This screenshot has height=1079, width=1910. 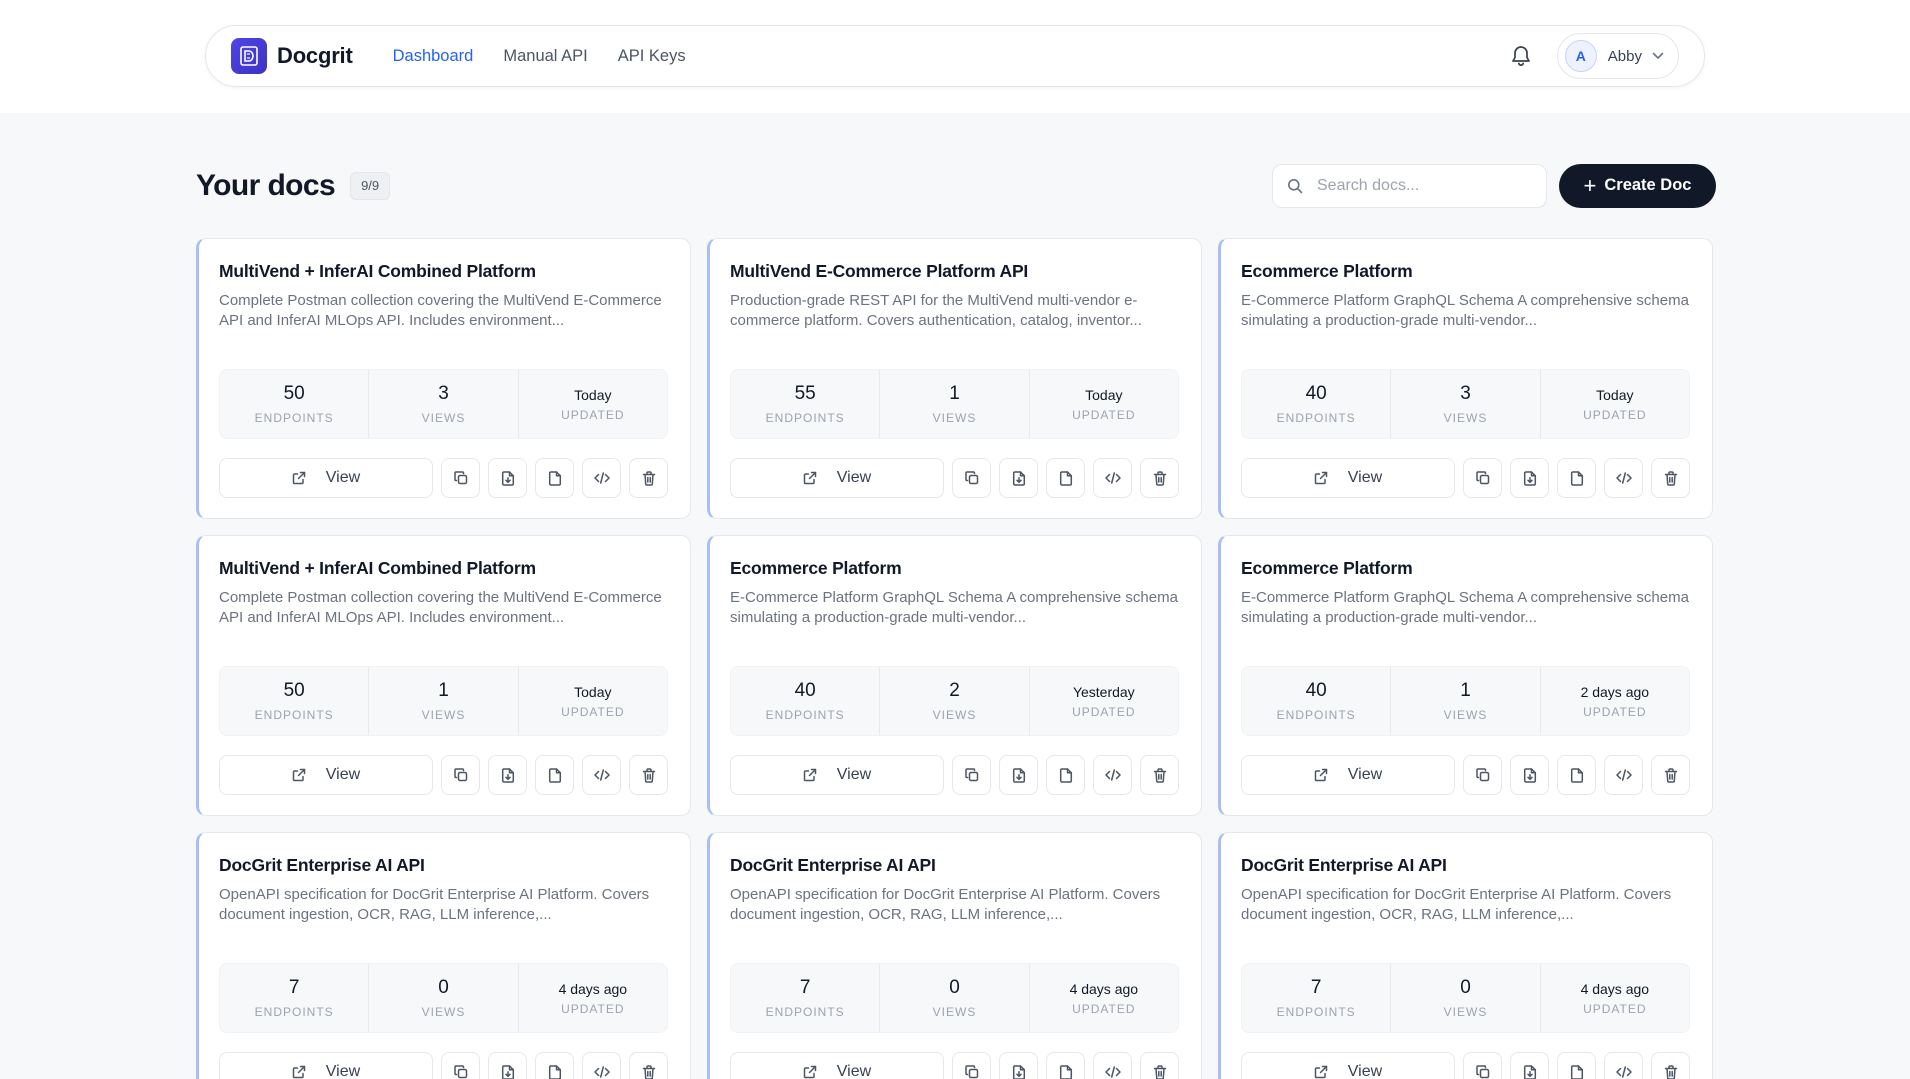 What do you see at coordinates (955, 701) in the screenshot?
I see `stat-views: 2 VIEWS` at bounding box center [955, 701].